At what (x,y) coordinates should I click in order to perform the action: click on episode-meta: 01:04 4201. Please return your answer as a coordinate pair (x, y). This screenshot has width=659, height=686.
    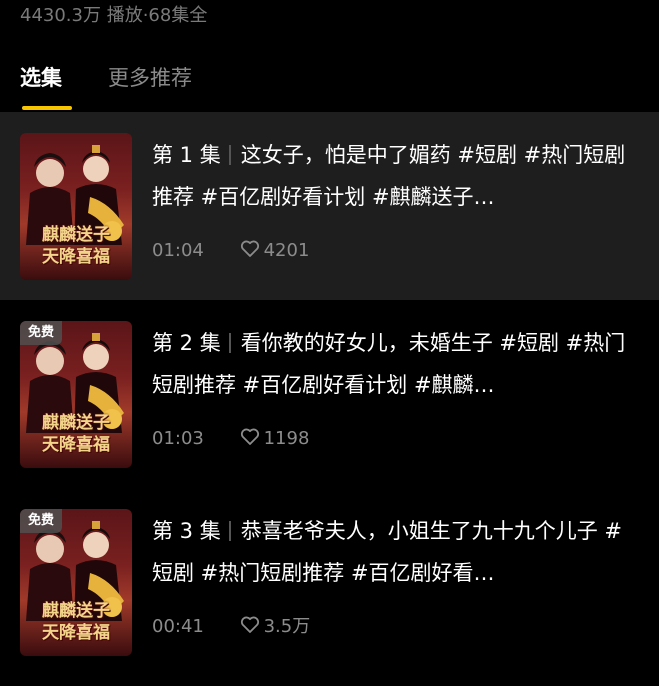
    Looking at the image, I should click on (230, 251).